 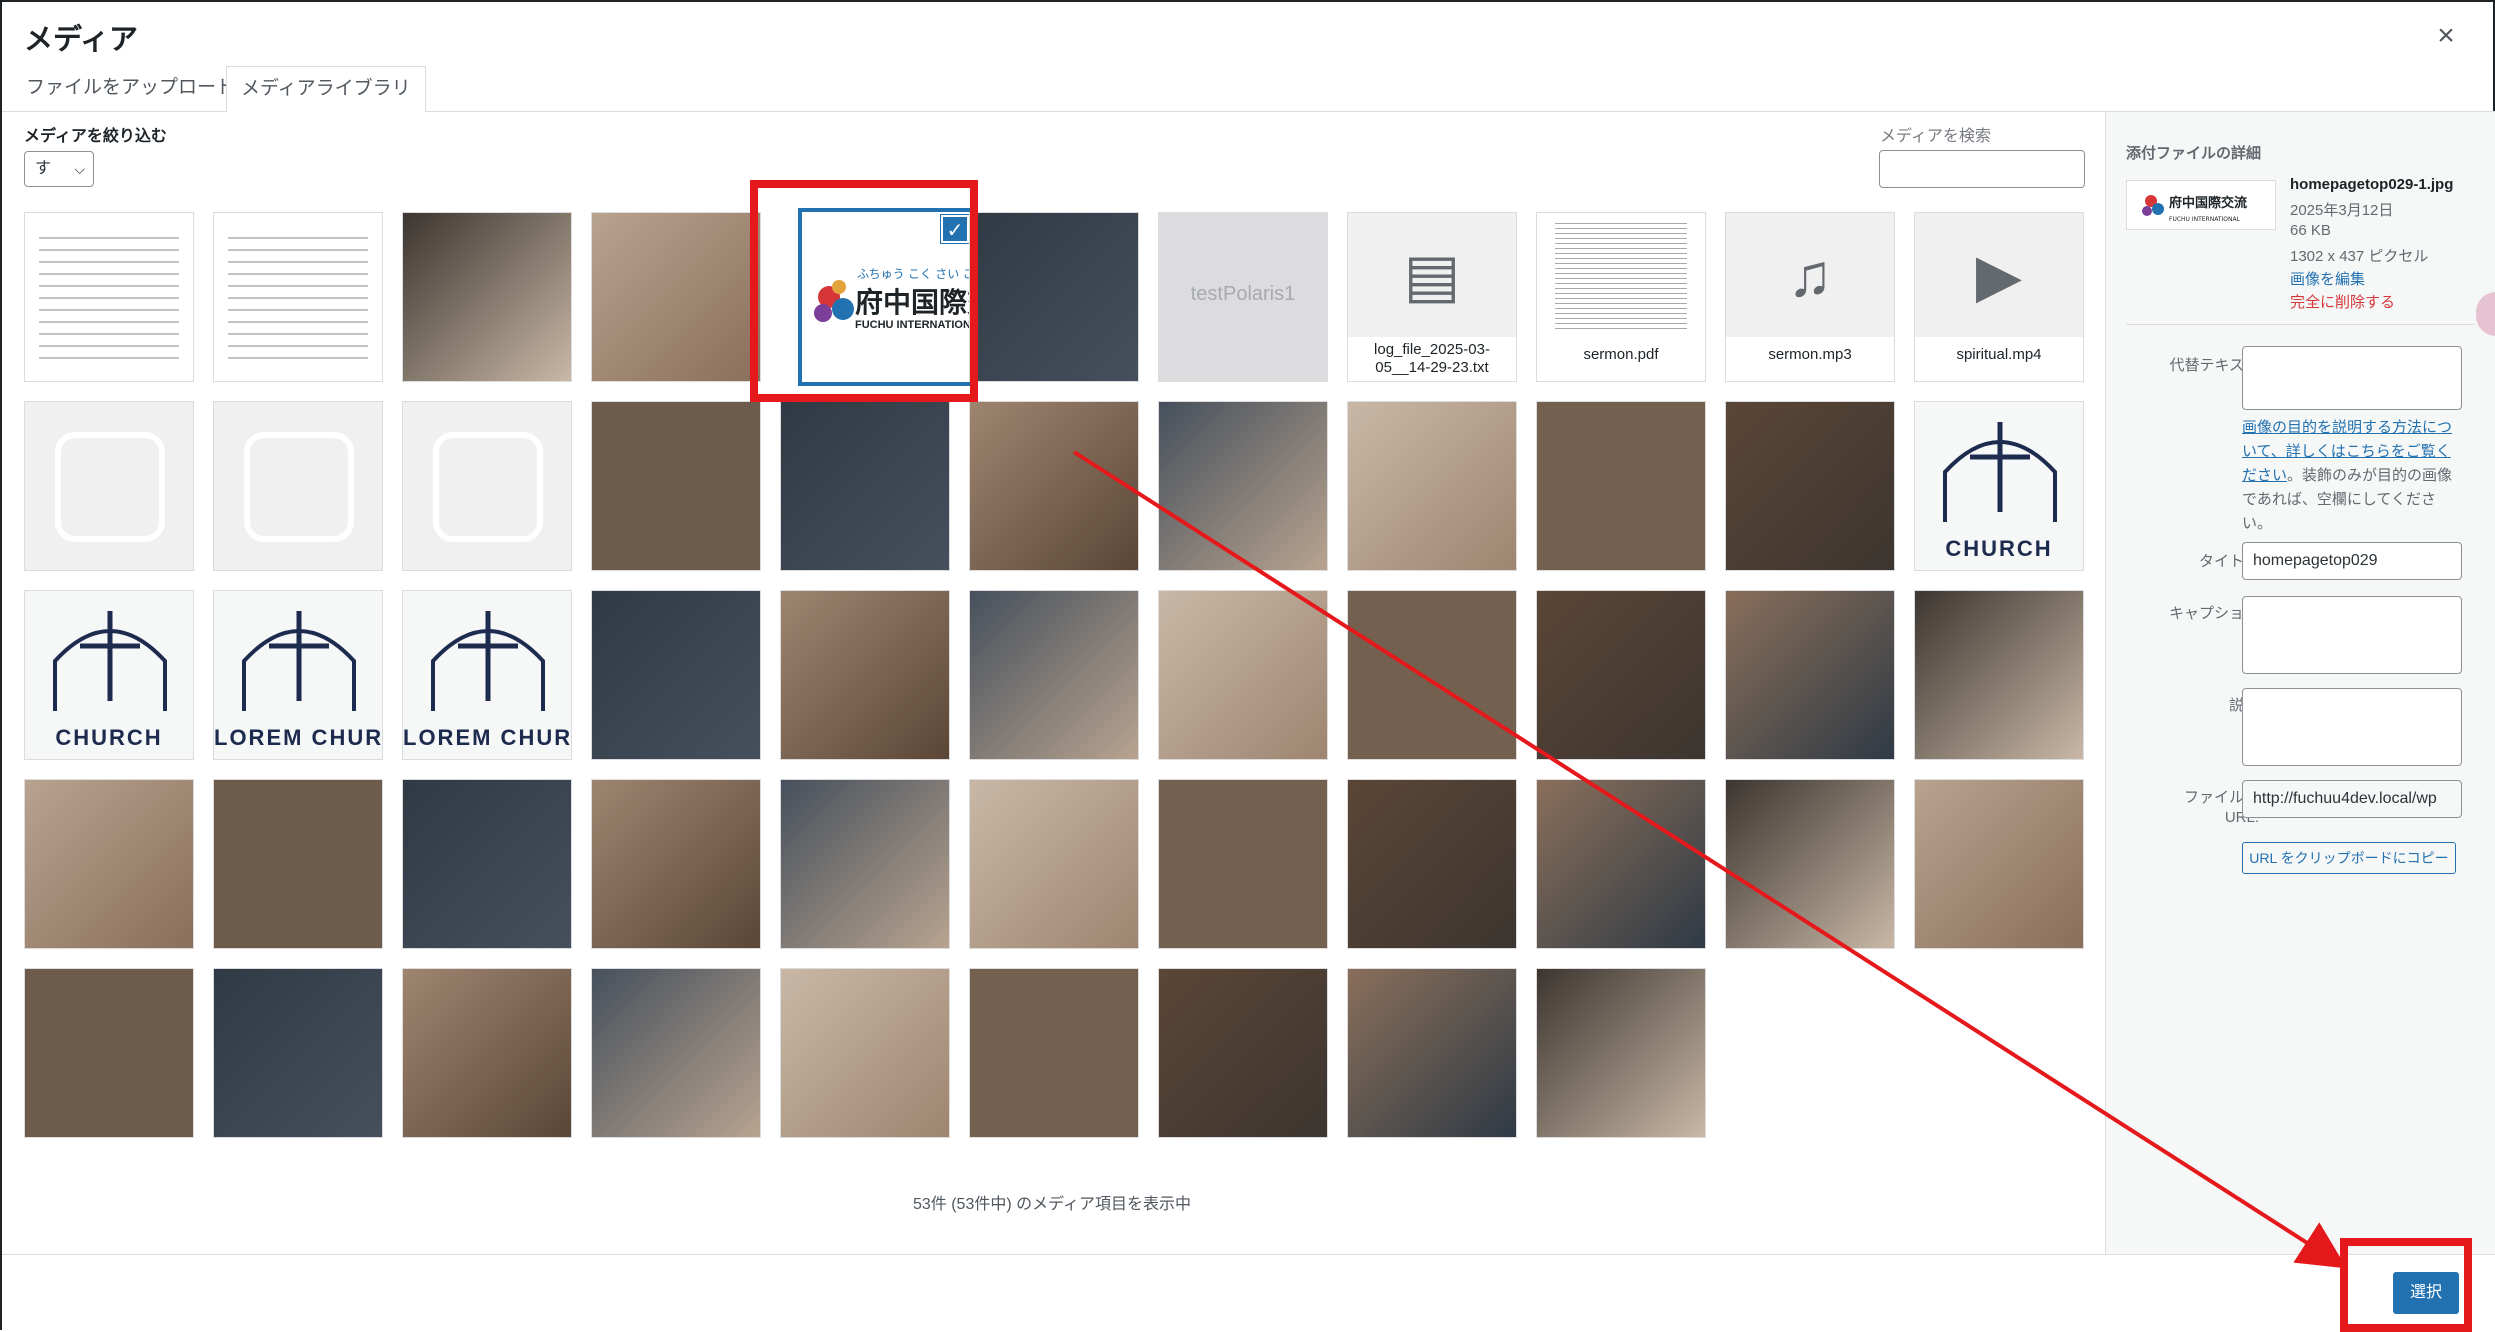 I want to click on modal-title: メディア, so click(x=81, y=40).